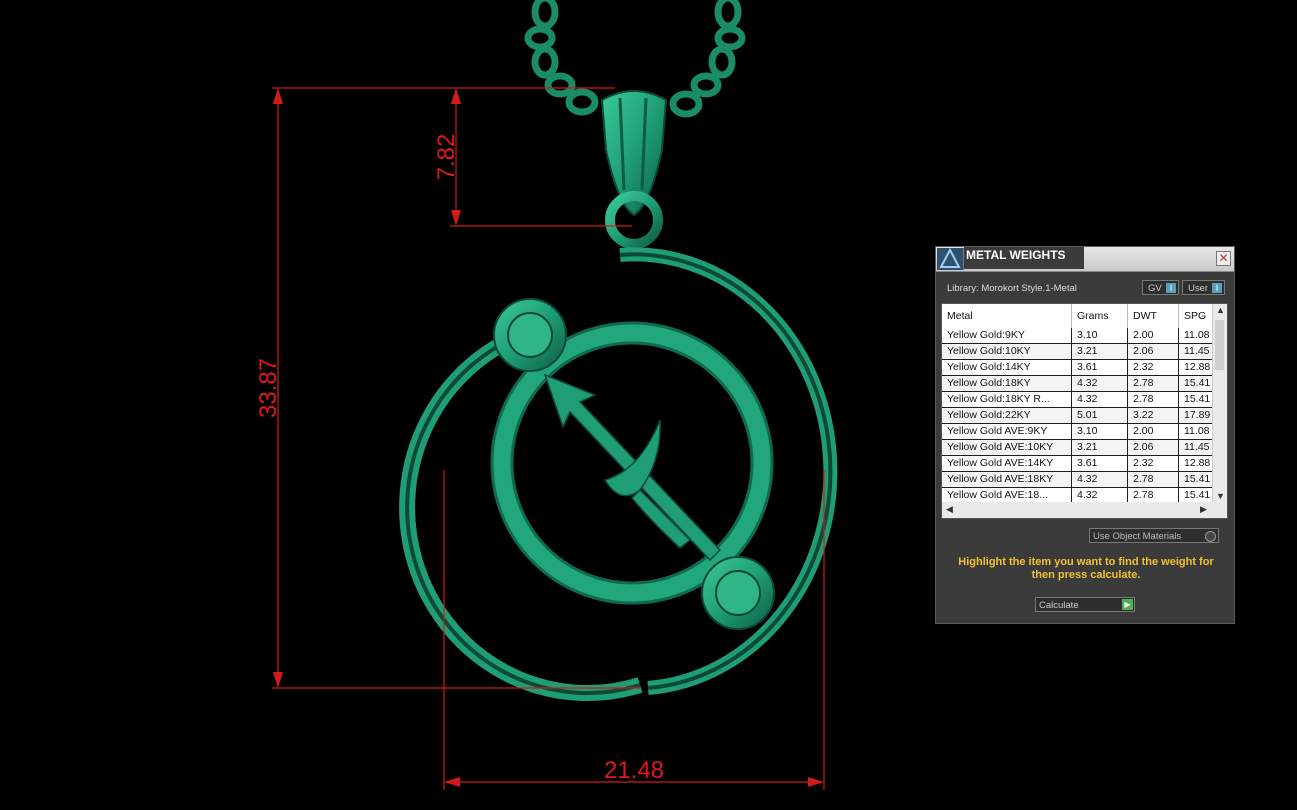 This screenshot has width=1297, height=810. I want to click on scroll-down-icon: ▼, so click(1220, 496).